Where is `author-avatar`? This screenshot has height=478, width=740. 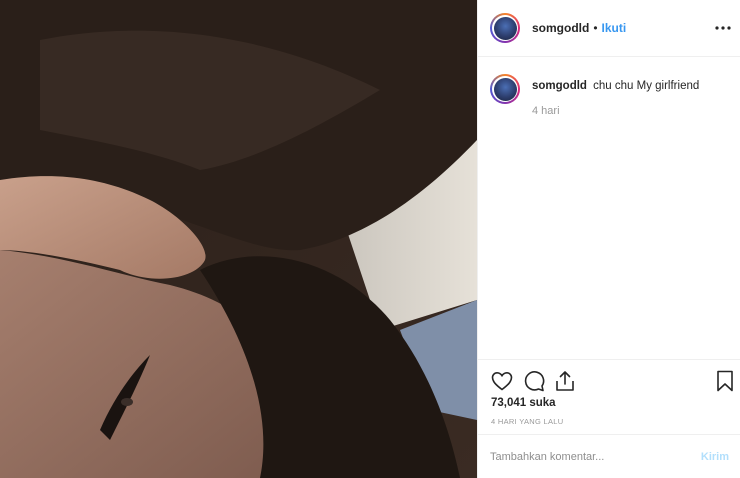 author-avatar is located at coordinates (505, 28).